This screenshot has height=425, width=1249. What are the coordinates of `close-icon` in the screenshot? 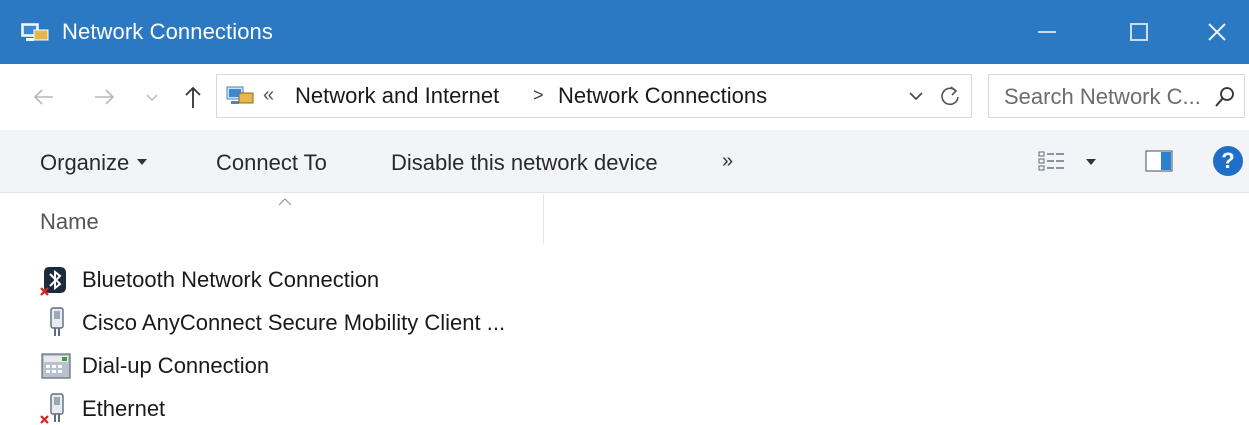 It's located at (1217, 32).